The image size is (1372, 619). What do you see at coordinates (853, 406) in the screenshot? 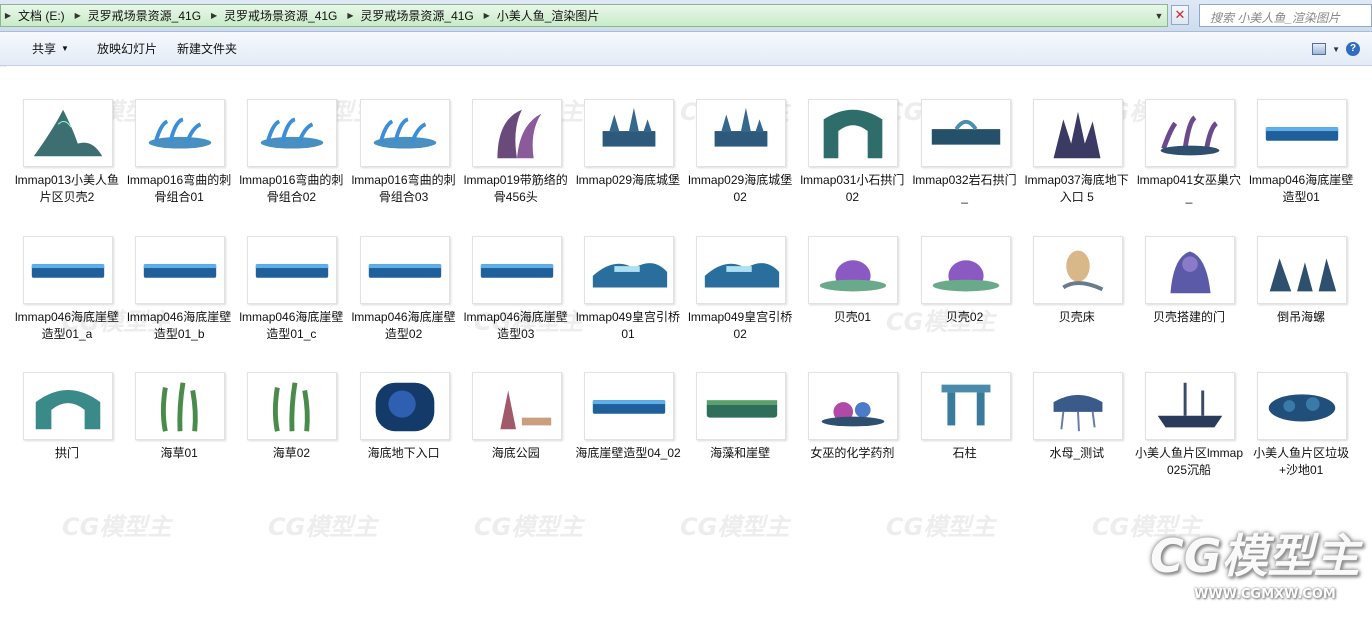
I see `witch-potion-render-icon` at bounding box center [853, 406].